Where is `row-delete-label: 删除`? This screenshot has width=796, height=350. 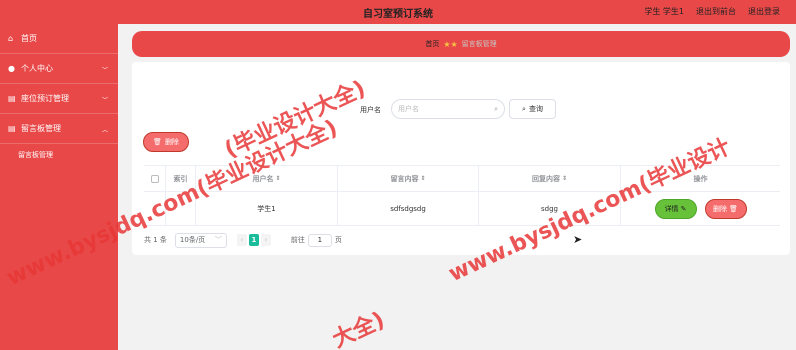 row-delete-label: 删除 is located at coordinates (720, 208).